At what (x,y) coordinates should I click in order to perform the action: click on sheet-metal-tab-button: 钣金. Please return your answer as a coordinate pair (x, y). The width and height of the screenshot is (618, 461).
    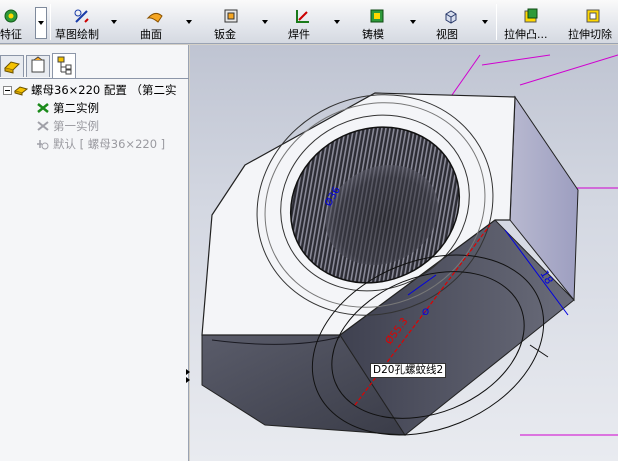
    Looking at the image, I should click on (242, 22).